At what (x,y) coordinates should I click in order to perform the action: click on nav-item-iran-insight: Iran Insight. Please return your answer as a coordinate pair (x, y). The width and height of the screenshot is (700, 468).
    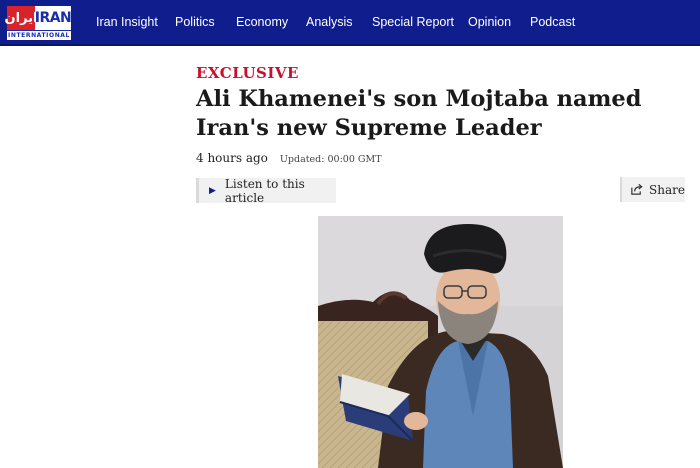
    Looking at the image, I should click on (127, 22).